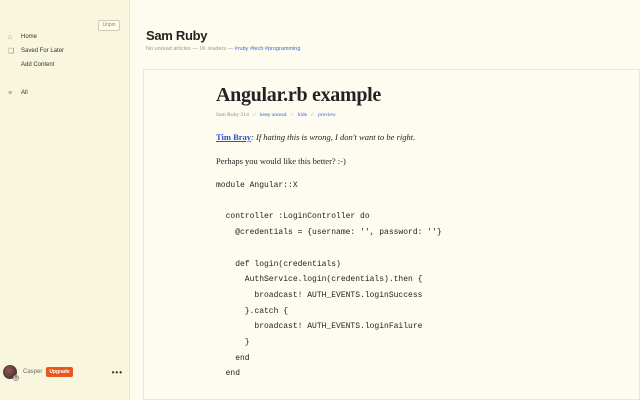 The width and height of the screenshot is (640, 400). What do you see at coordinates (43, 51) in the screenshot?
I see `sidebar-item-label: Saved For Later` at bounding box center [43, 51].